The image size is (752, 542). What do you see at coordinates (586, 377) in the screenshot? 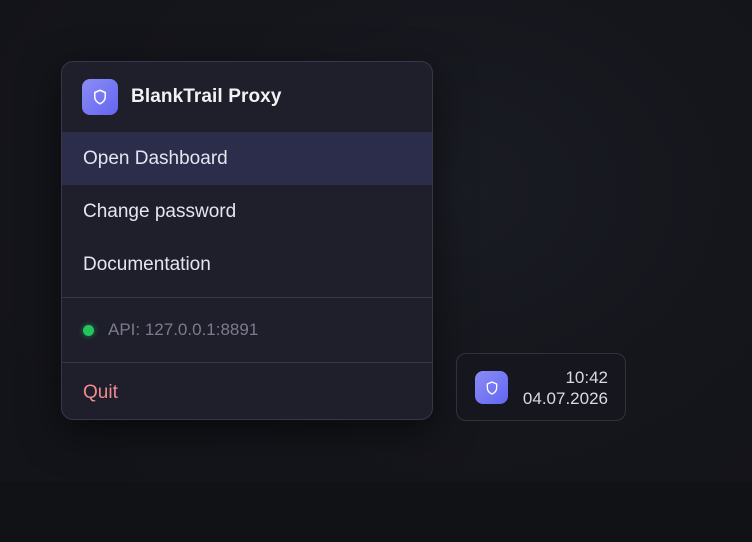
I see `clock-time: 10:42` at bounding box center [586, 377].